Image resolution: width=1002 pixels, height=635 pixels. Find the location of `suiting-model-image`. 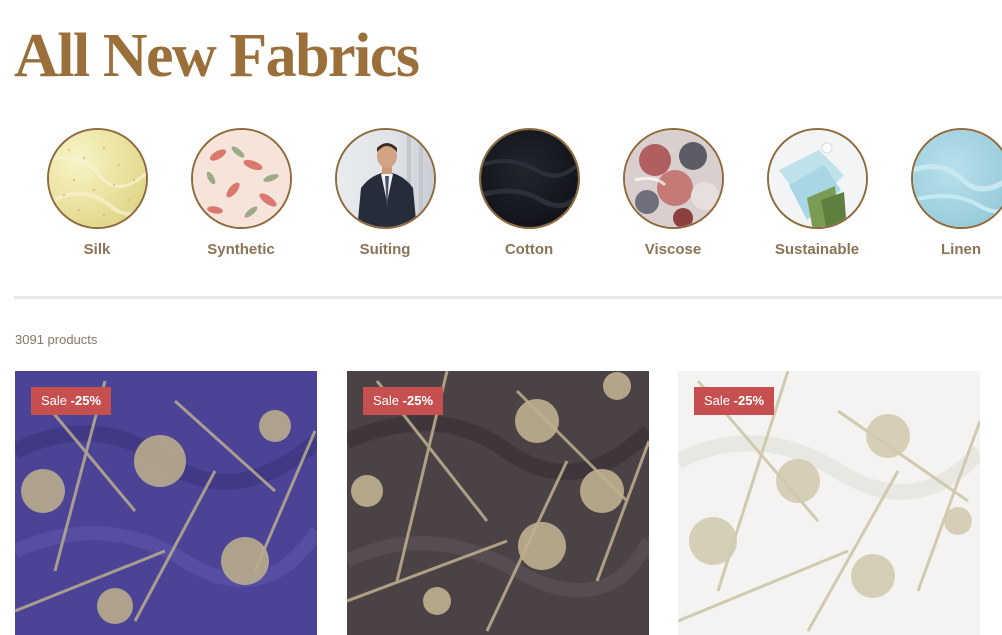

suiting-model-image is located at coordinates (385, 178).